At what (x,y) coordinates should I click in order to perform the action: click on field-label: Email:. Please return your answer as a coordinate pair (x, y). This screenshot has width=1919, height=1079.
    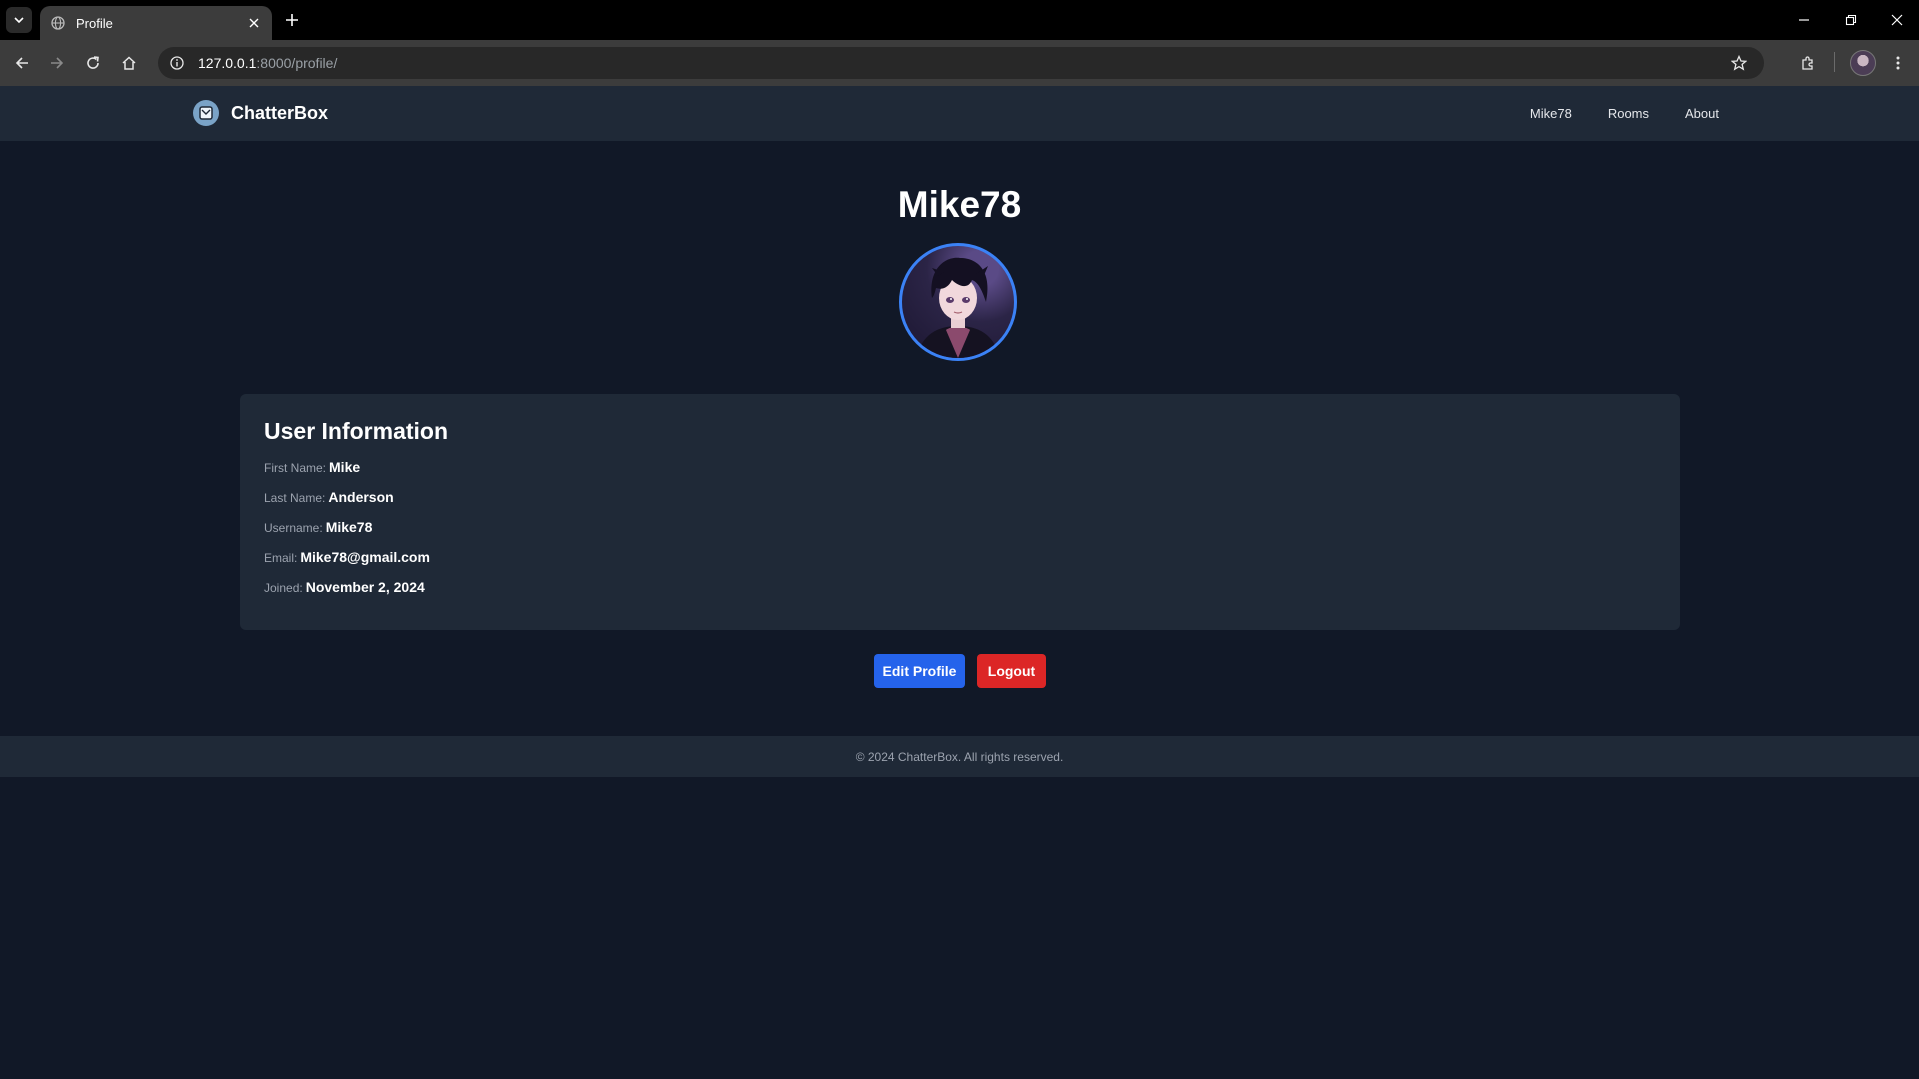
    Looking at the image, I should click on (281, 558).